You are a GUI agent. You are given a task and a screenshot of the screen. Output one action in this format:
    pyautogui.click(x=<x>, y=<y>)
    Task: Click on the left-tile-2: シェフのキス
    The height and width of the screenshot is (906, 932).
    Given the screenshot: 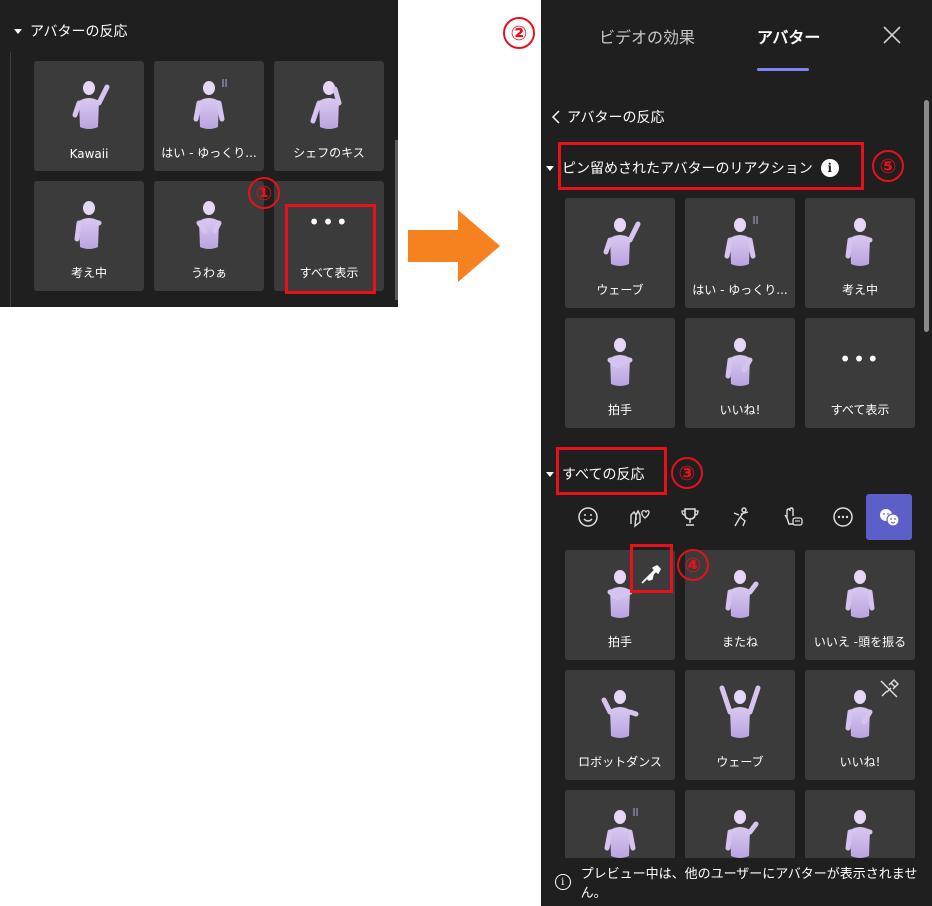 What is the action you would take?
    pyautogui.click(x=329, y=116)
    